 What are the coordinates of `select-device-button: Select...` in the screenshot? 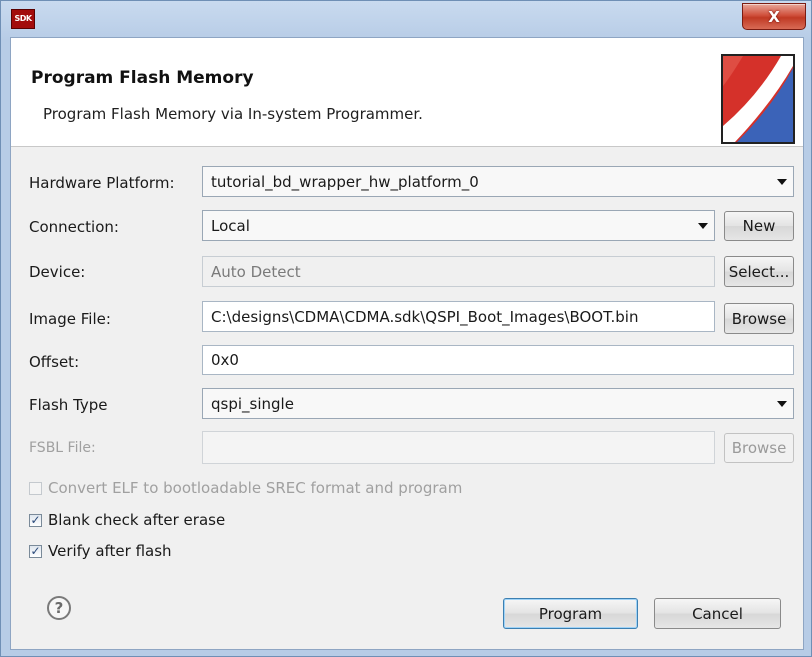 It's located at (759, 271).